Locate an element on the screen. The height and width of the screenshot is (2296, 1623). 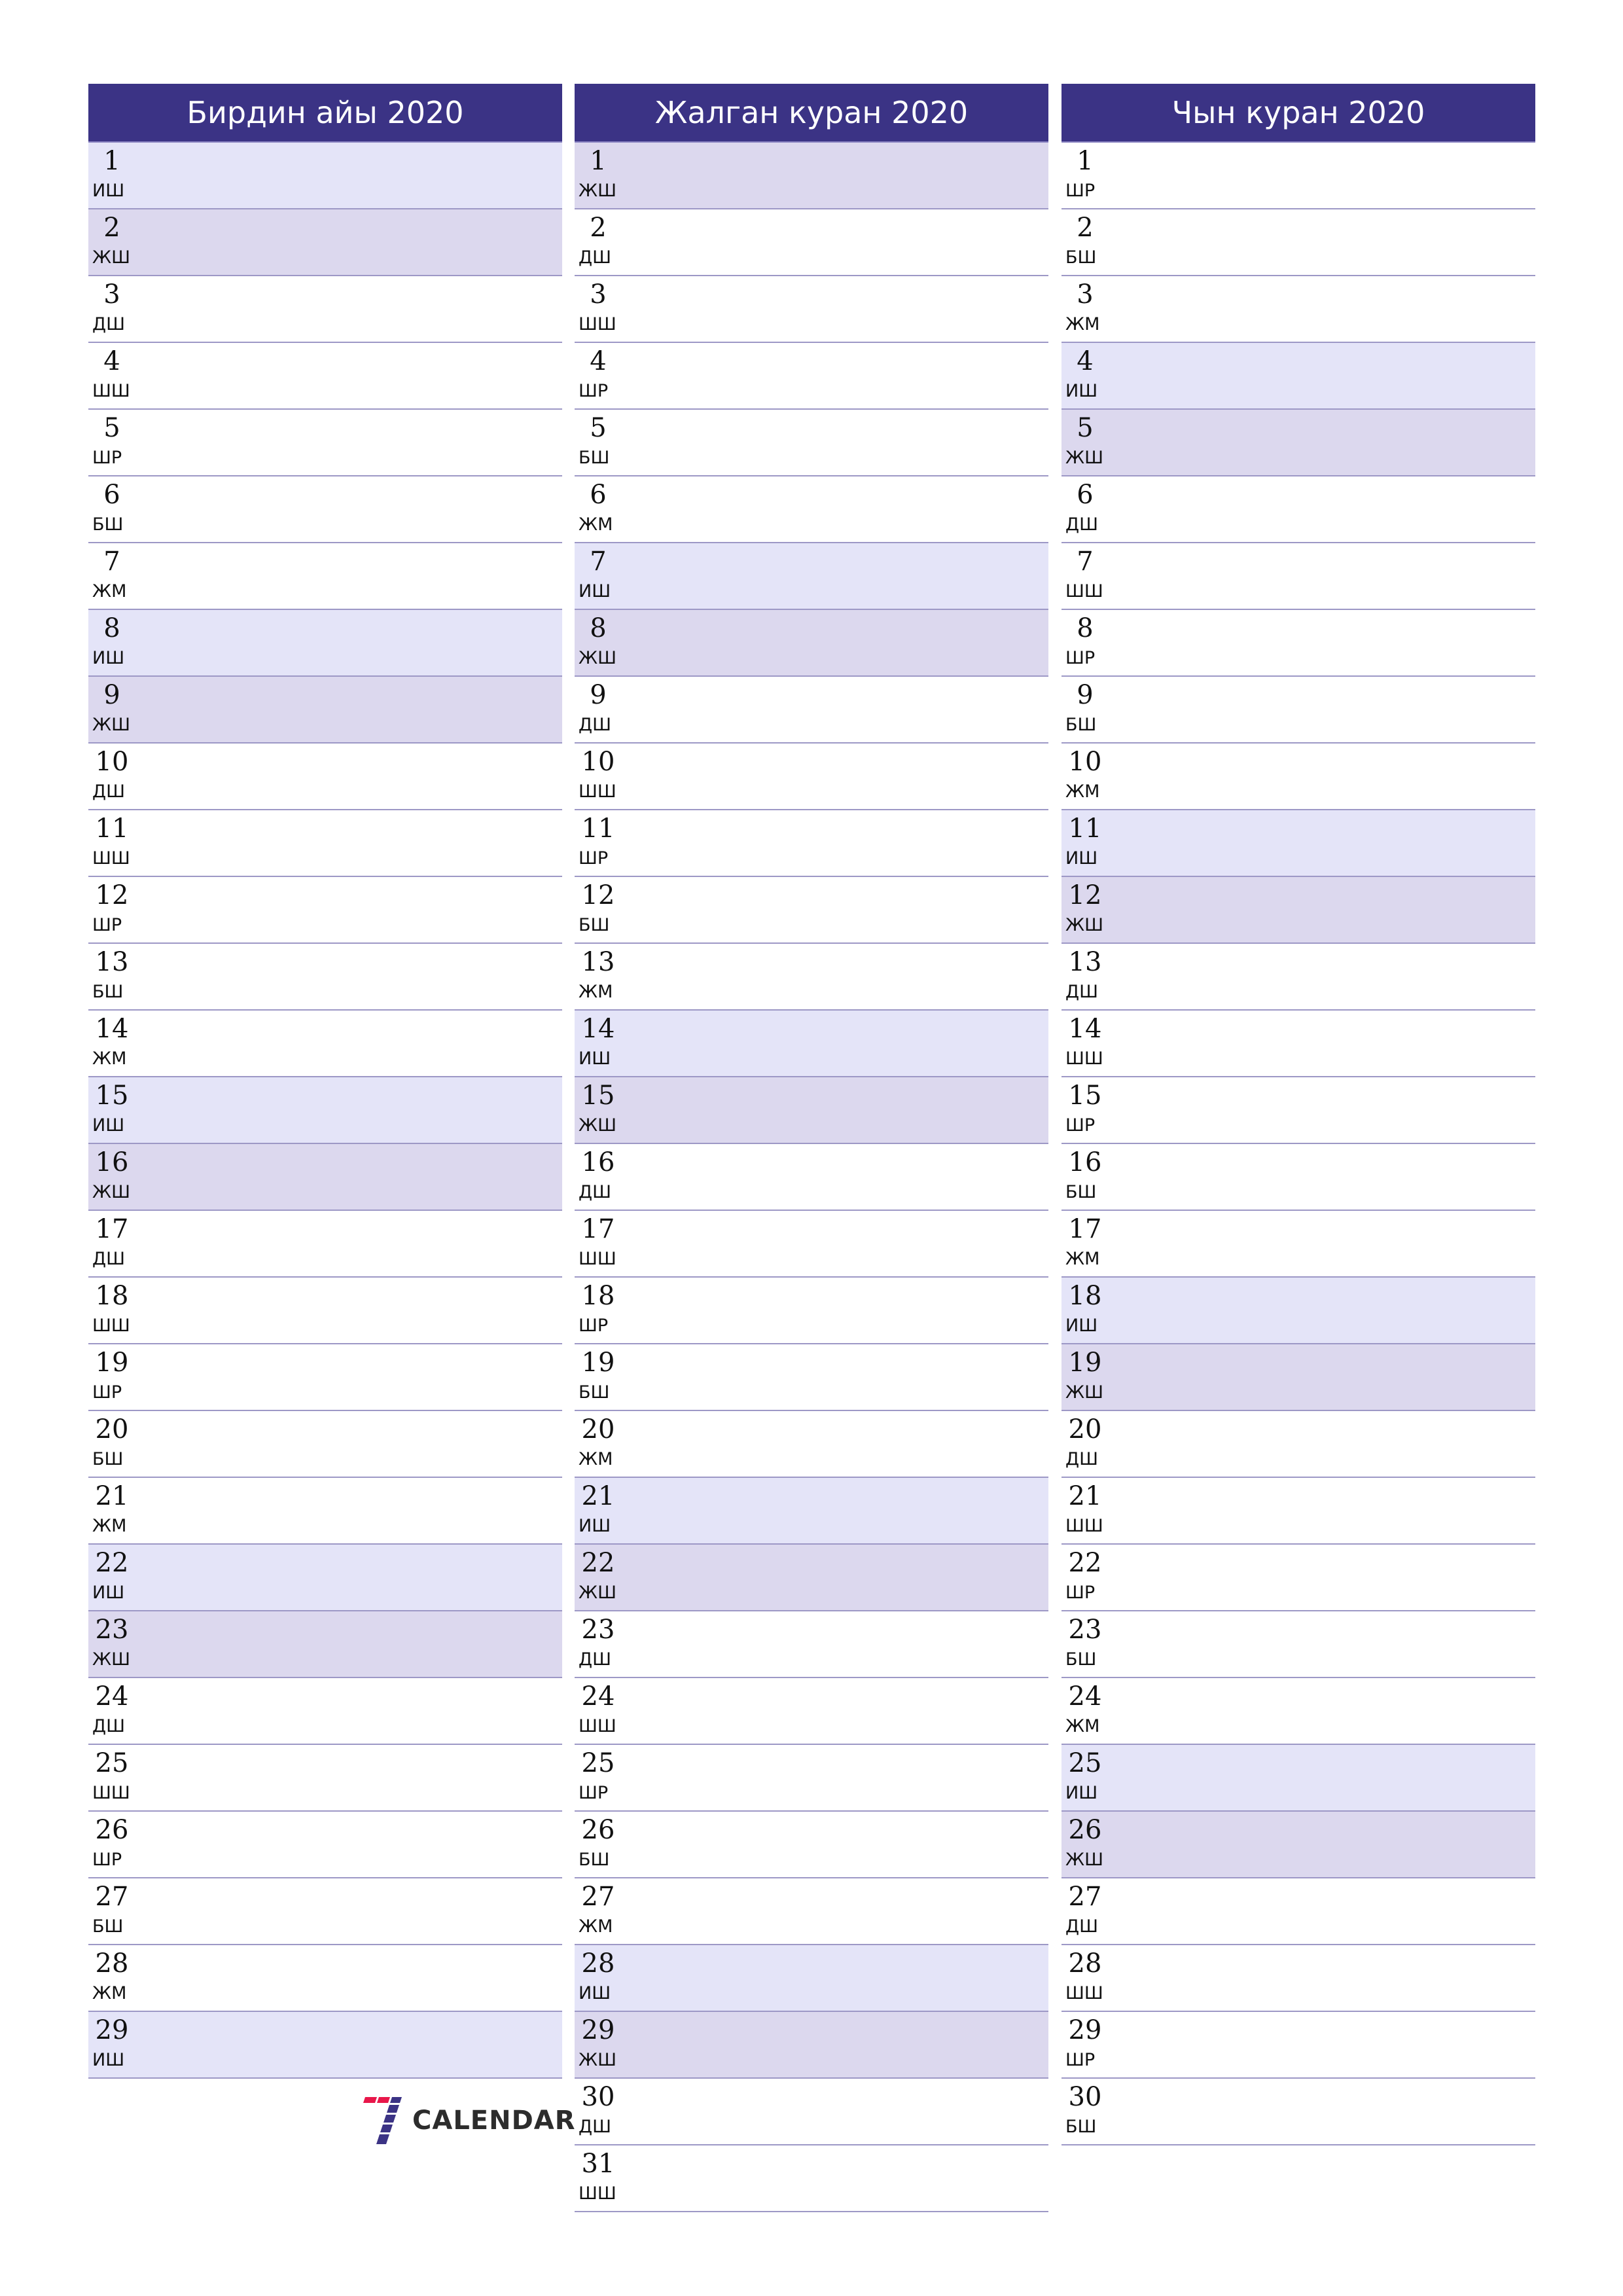
day-row: 22 ЖШ is located at coordinates (811, 1578).